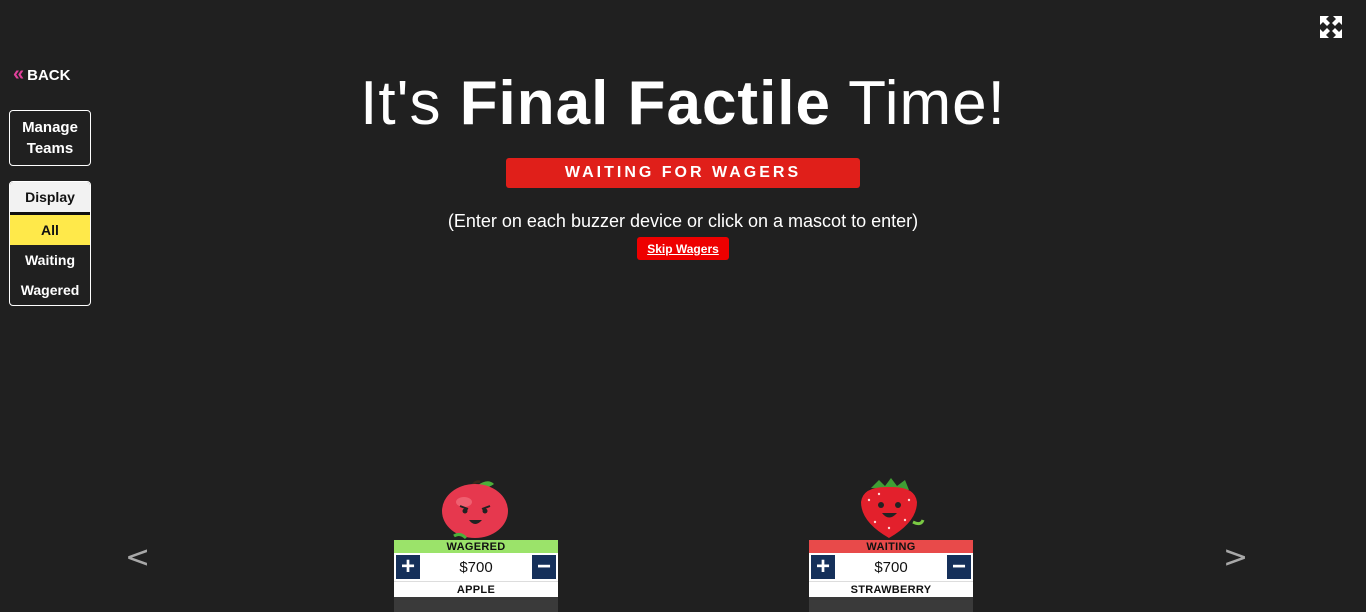 This screenshot has width=1366, height=612. I want to click on status-badge: WAITING, so click(891, 546).